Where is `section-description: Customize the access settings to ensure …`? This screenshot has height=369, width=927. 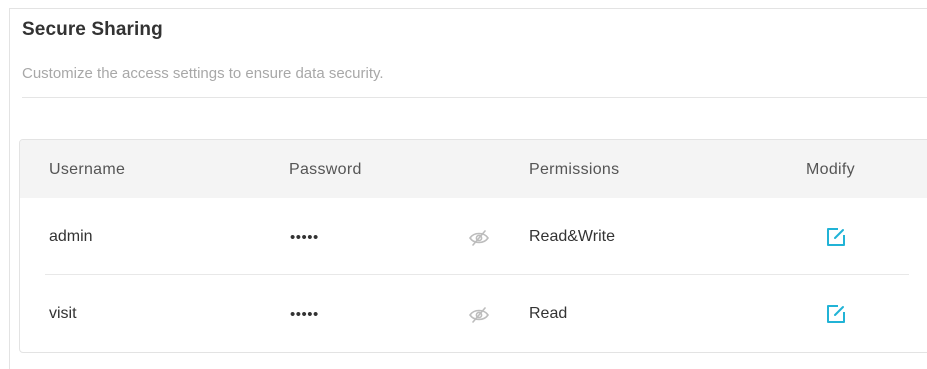
section-description: Customize the access settings to ensure … is located at coordinates (203, 73).